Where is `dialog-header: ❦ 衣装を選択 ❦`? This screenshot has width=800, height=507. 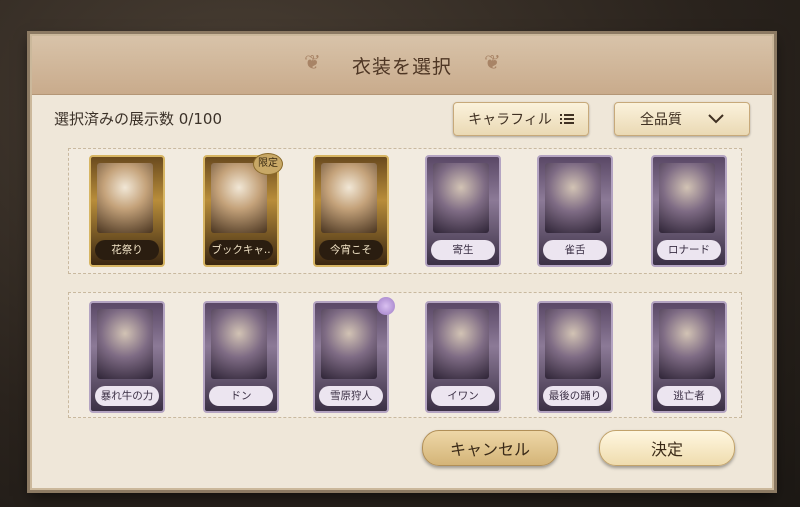 dialog-header: ❦ 衣装を選択 ❦ is located at coordinates (402, 65).